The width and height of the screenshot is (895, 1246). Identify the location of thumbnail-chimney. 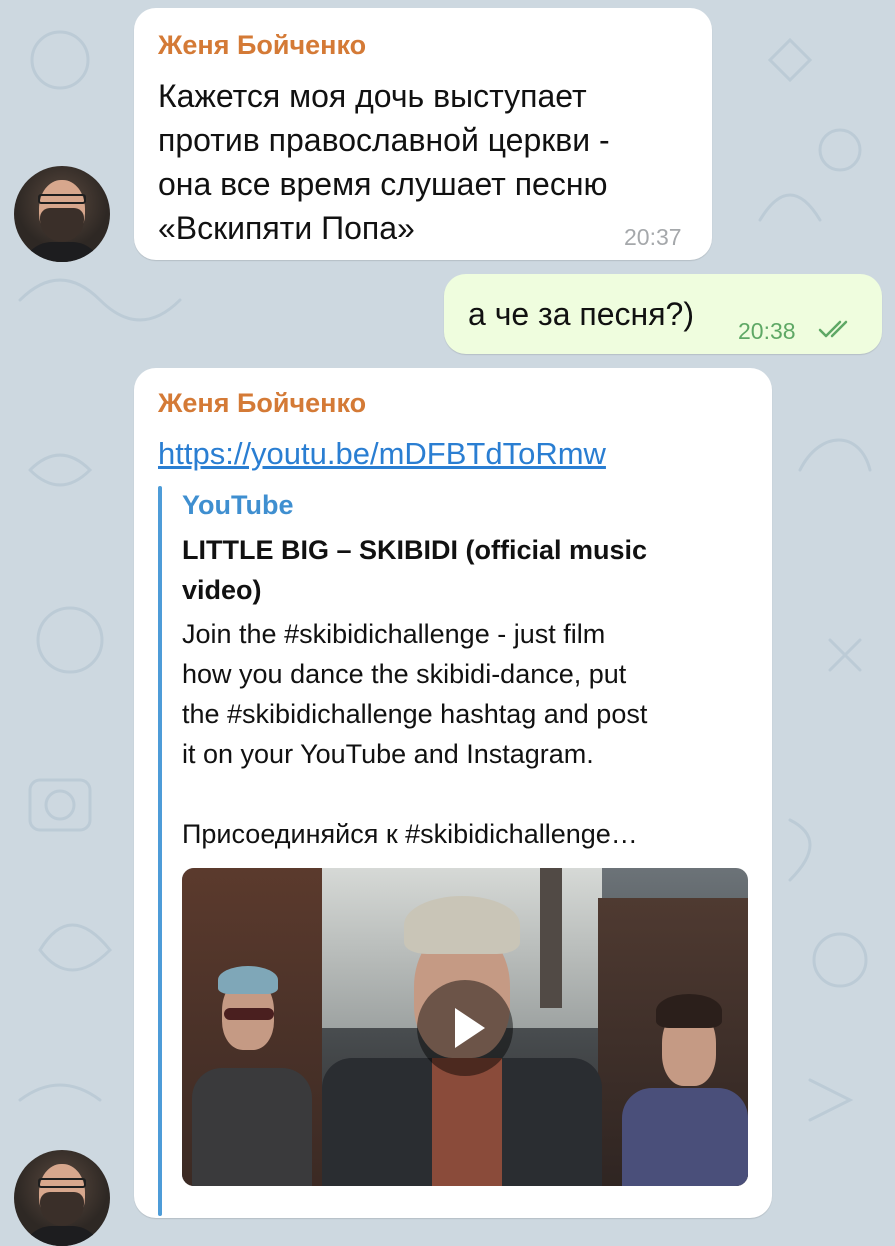
(551, 938).